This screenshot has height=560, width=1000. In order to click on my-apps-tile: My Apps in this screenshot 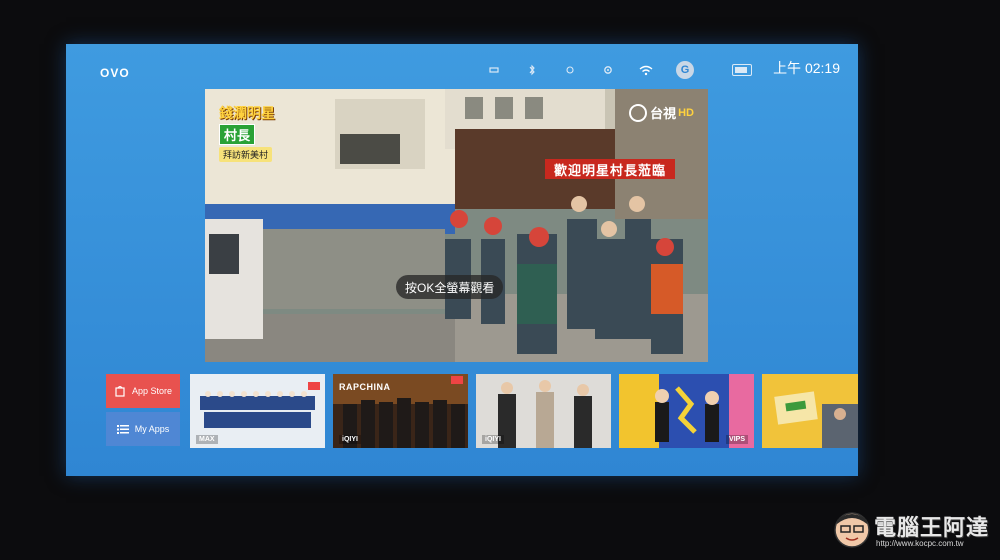, I will do `click(143, 429)`.